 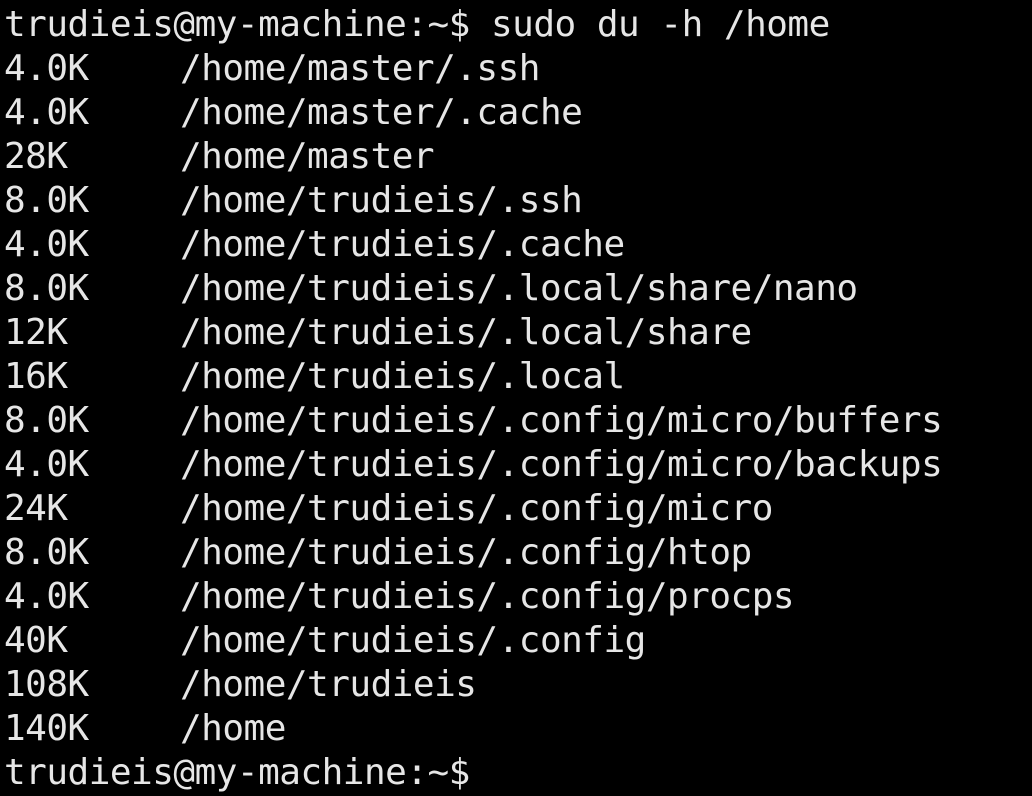 What do you see at coordinates (36, 376) in the screenshot?
I see `row-size: 16K` at bounding box center [36, 376].